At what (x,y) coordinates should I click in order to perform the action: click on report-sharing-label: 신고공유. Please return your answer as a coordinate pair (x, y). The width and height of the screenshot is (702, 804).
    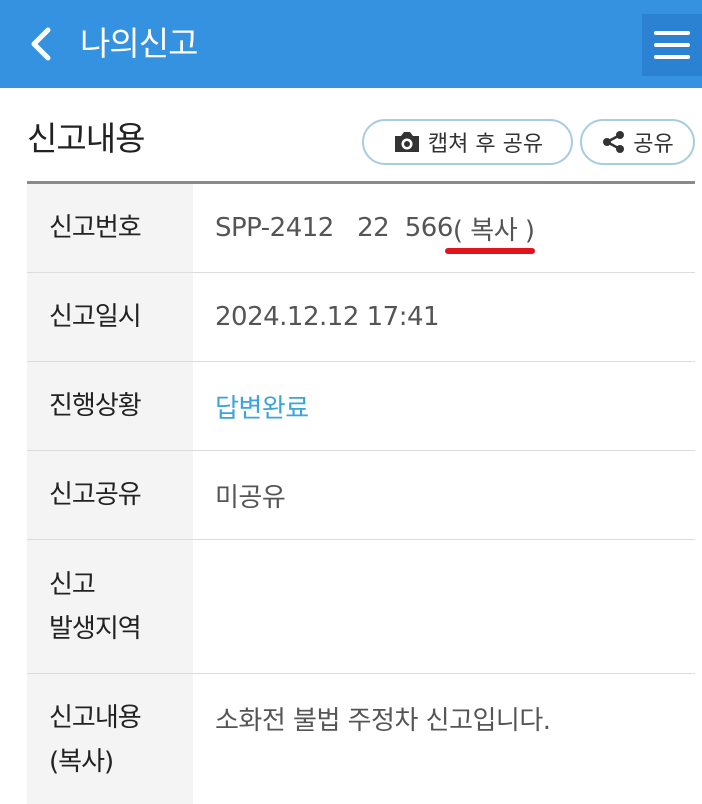
    Looking at the image, I should click on (110, 495).